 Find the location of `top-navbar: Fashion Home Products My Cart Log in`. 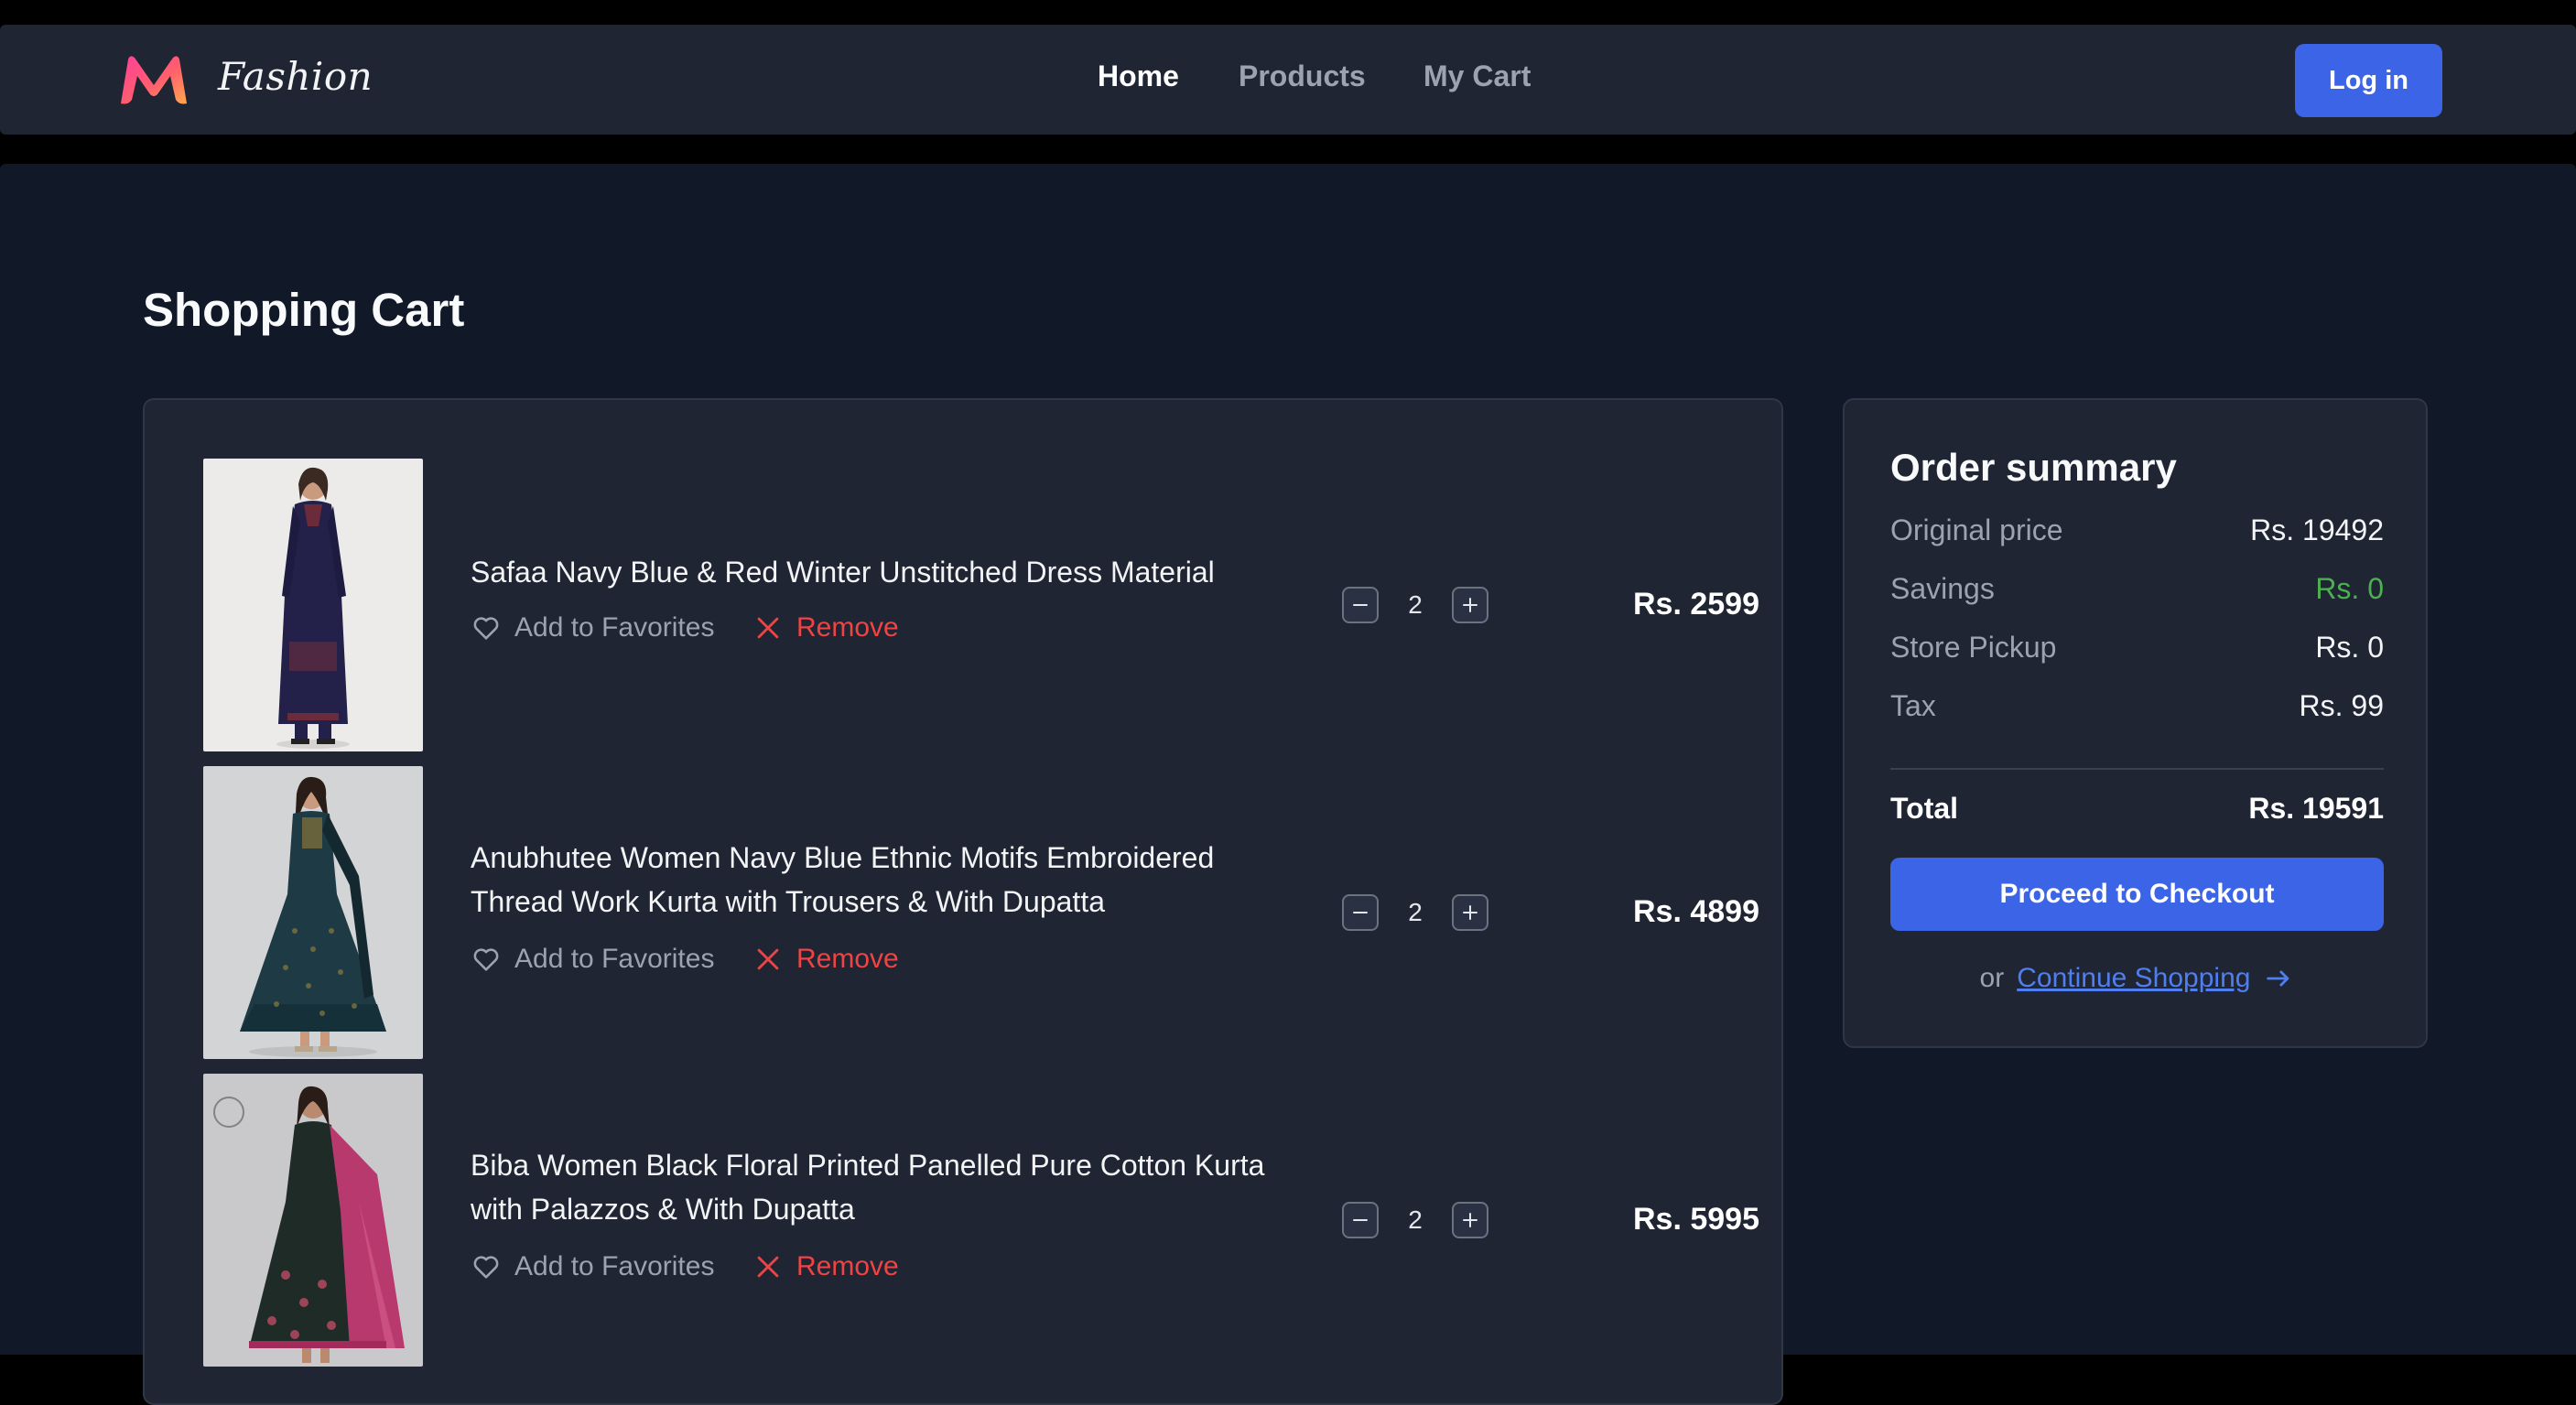

top-navbar: Fashion Home Products My Cart Log in is located at coordinates (1288, 80).